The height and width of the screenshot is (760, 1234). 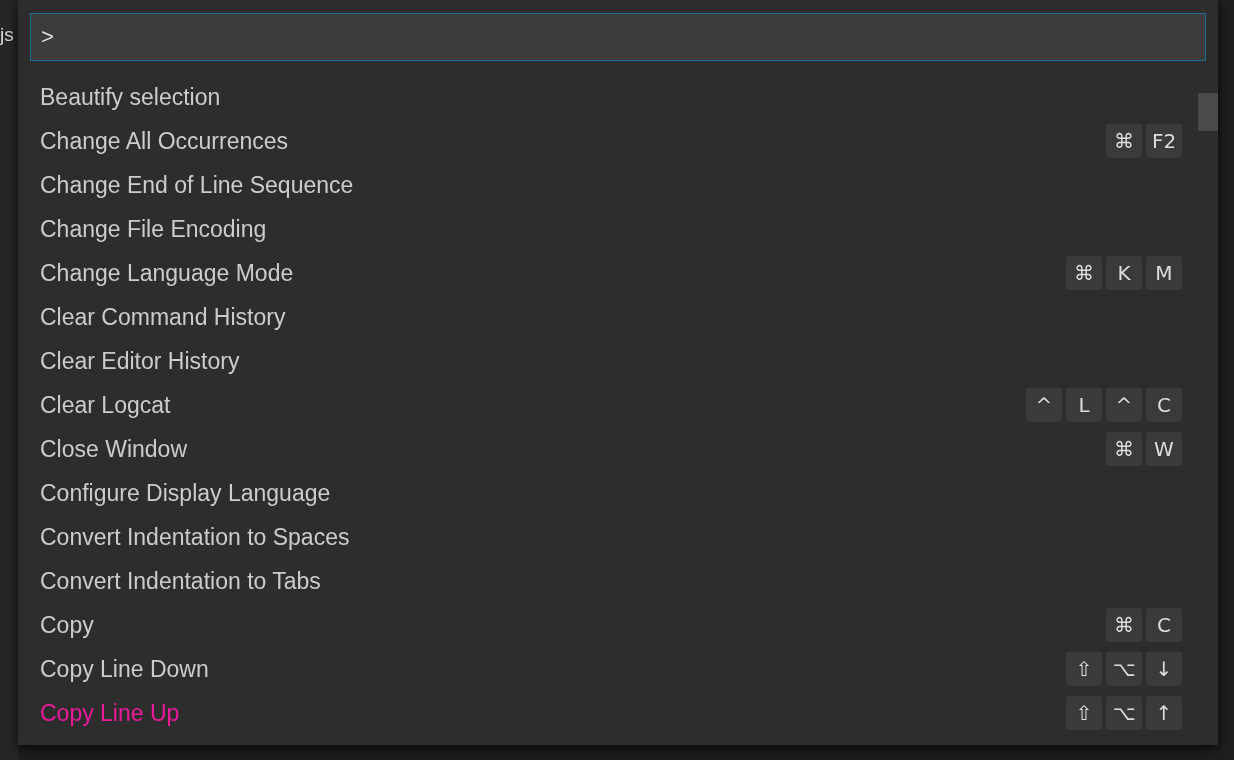 I want to click on tab-label: js, so click(x=7, y=35).